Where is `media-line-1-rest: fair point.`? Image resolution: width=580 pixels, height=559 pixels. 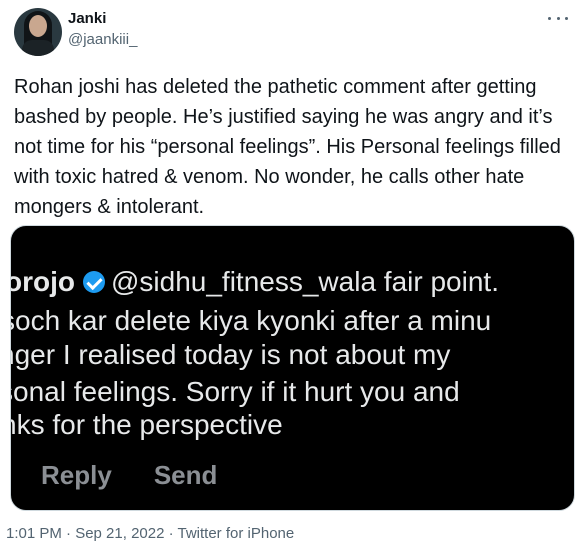
media-line-1-rest: fair point. is located at coordinates (437, 281).